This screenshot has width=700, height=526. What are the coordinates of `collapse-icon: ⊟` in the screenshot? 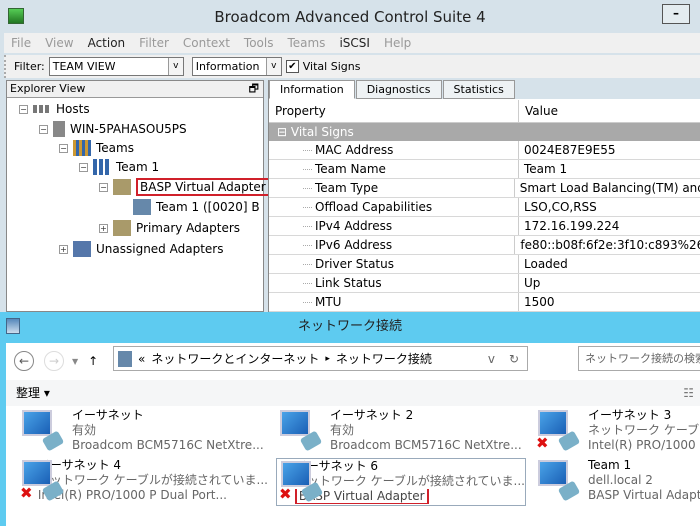 It's located at (284, 132).